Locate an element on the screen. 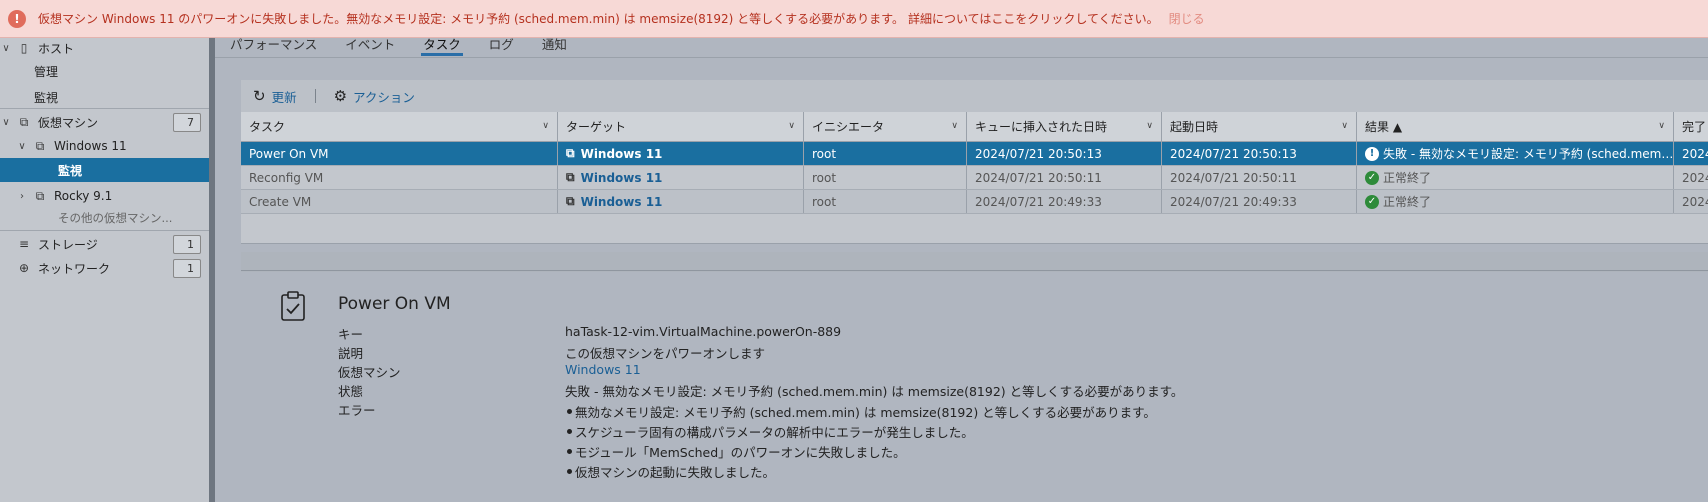 This screenshot has height=502, width=1708. clipboard-icon is located at coordinates (293, 306).